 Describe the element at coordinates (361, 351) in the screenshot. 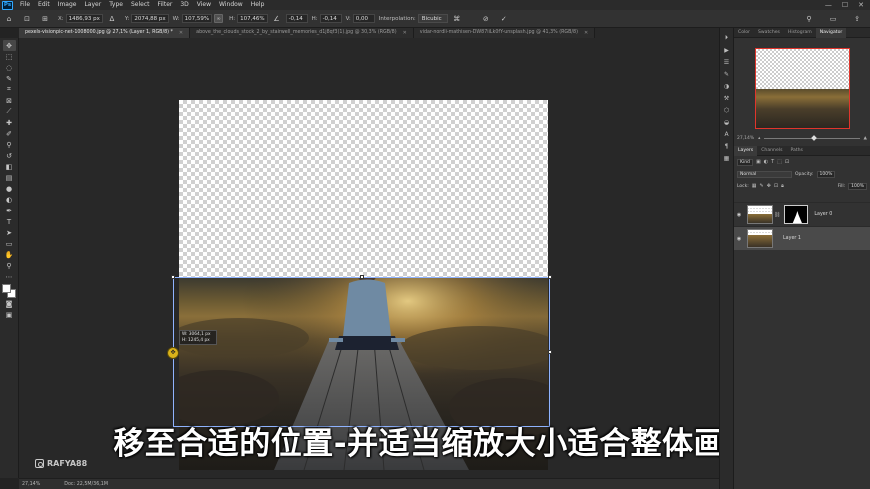

I see `free-transform-bounding-box` at that location.